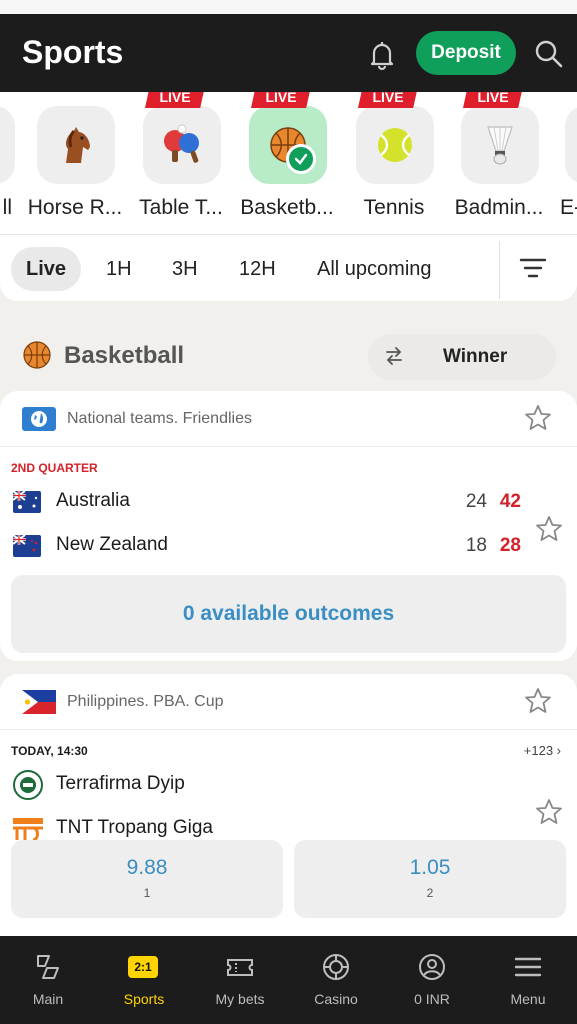 The height and width of the screenshot is (1024, 577). I want to click on globe-icon, so click(39, 419).